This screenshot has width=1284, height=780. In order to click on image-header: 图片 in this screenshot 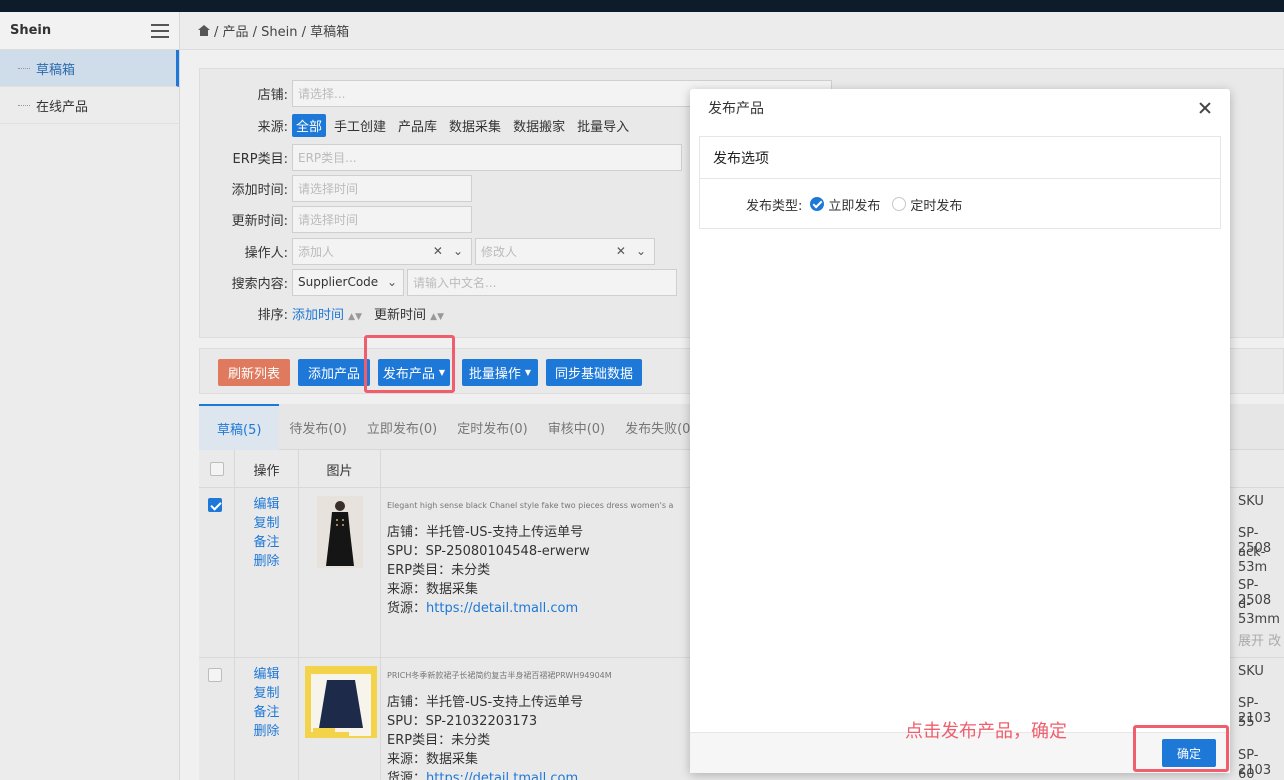, I will do `click(340, 469)`.